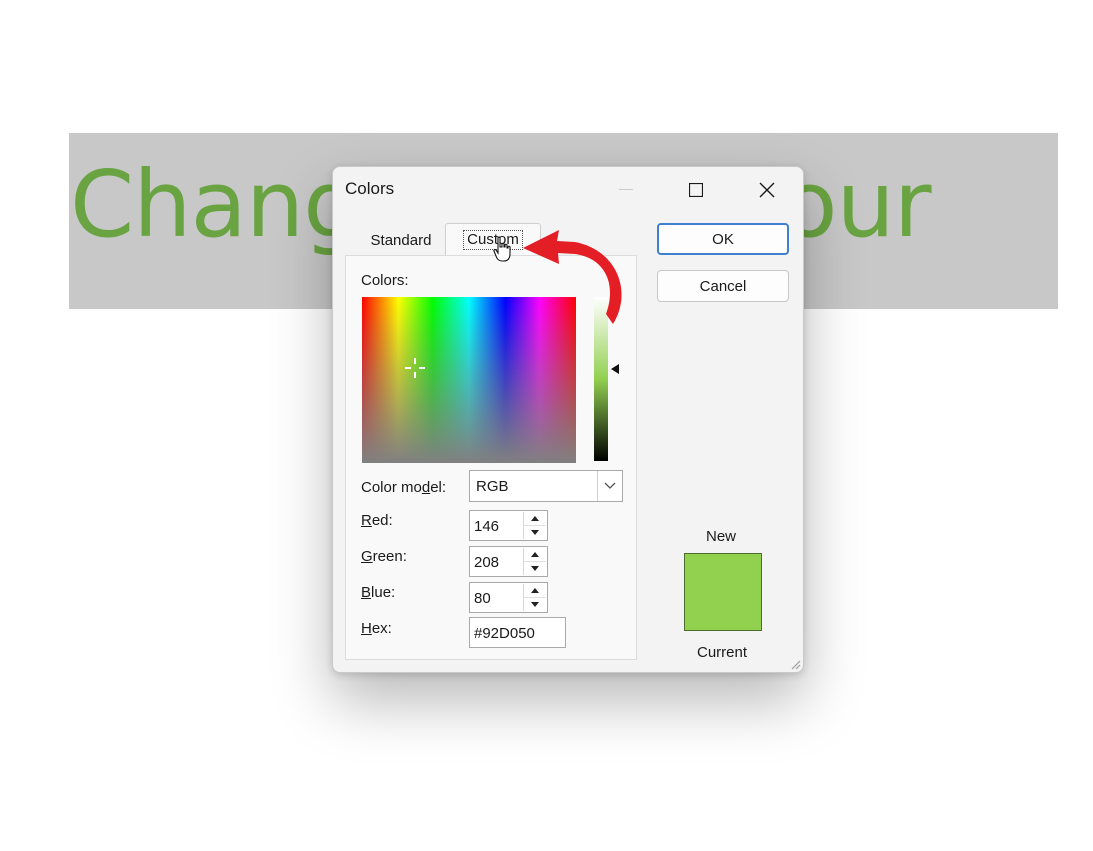 The height and width of the screenshot is (851, 1093). What do you see at coordinates (508, 597) in the screenshot?
I see `blue-field: 80` at bounding box center [508, 597].